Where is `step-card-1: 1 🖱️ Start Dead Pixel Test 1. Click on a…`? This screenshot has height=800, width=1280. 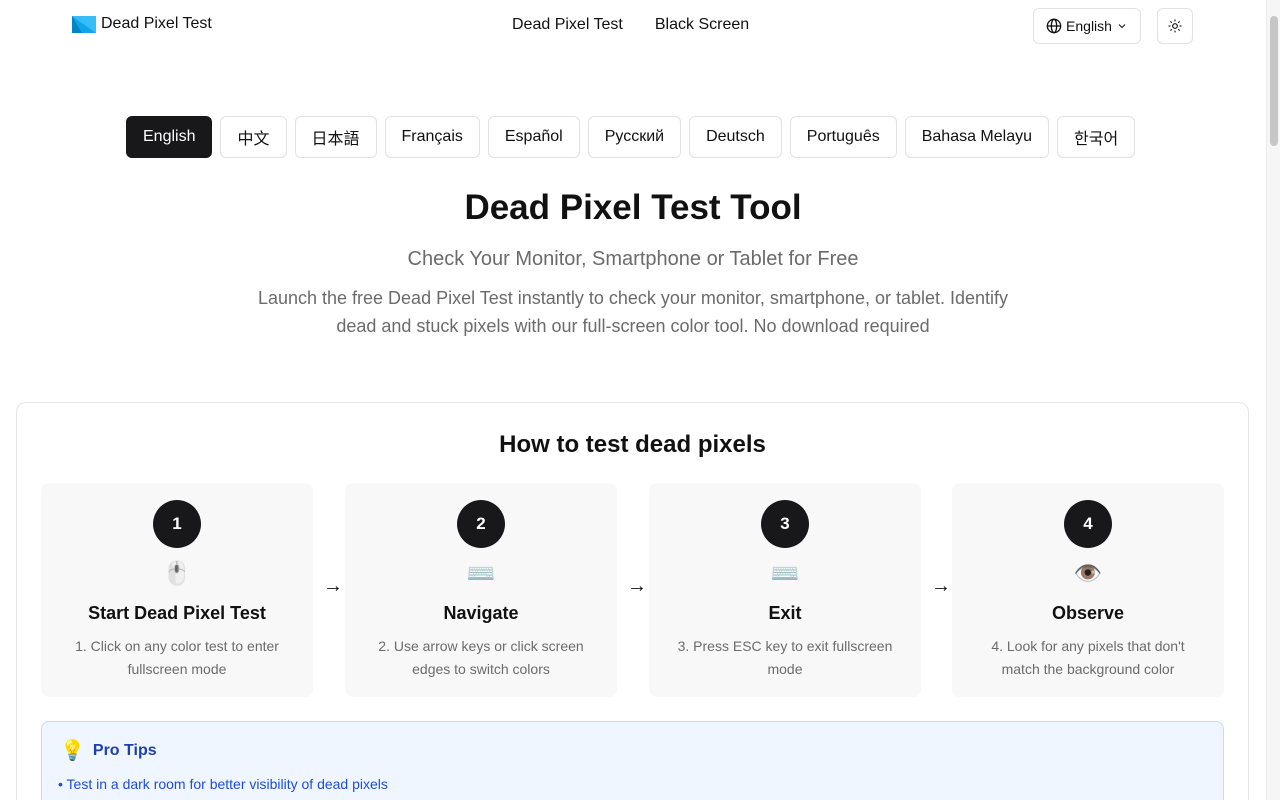
step-card-1: 1 🖱️ Start Dead Pixel Test 1. Click on a… is located at coordinates (177, 590).